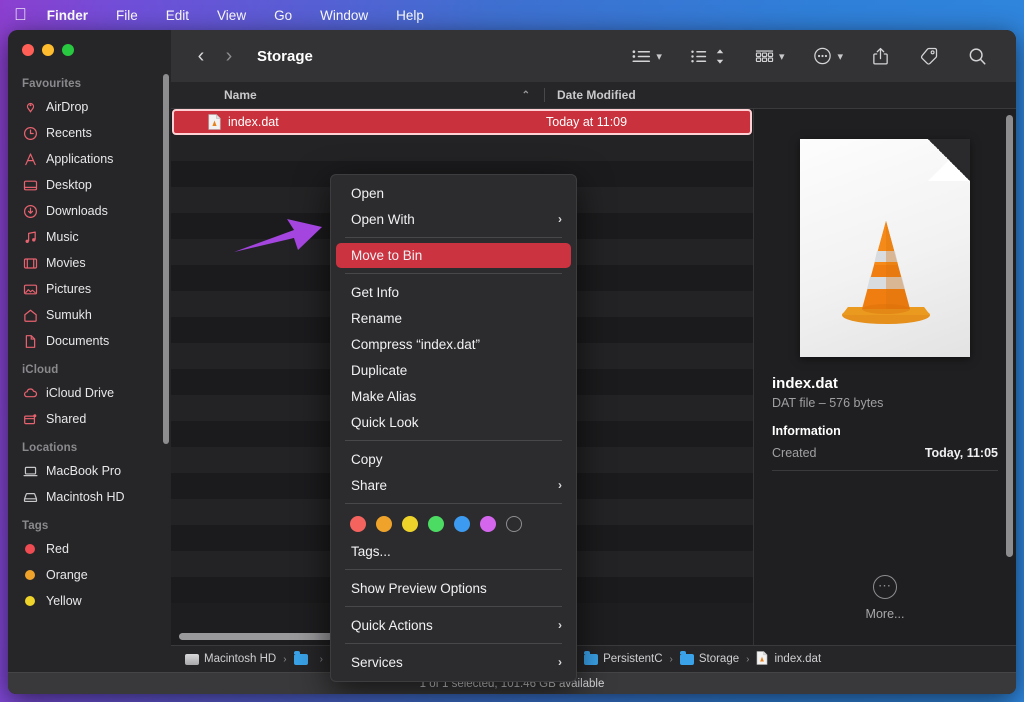 The width and height of the screenshot is (1024, 702). What do you see at coordinates (488, 524) in the screenshot?
I see `tag-swatch-purple` at bounding box center [488, 524].